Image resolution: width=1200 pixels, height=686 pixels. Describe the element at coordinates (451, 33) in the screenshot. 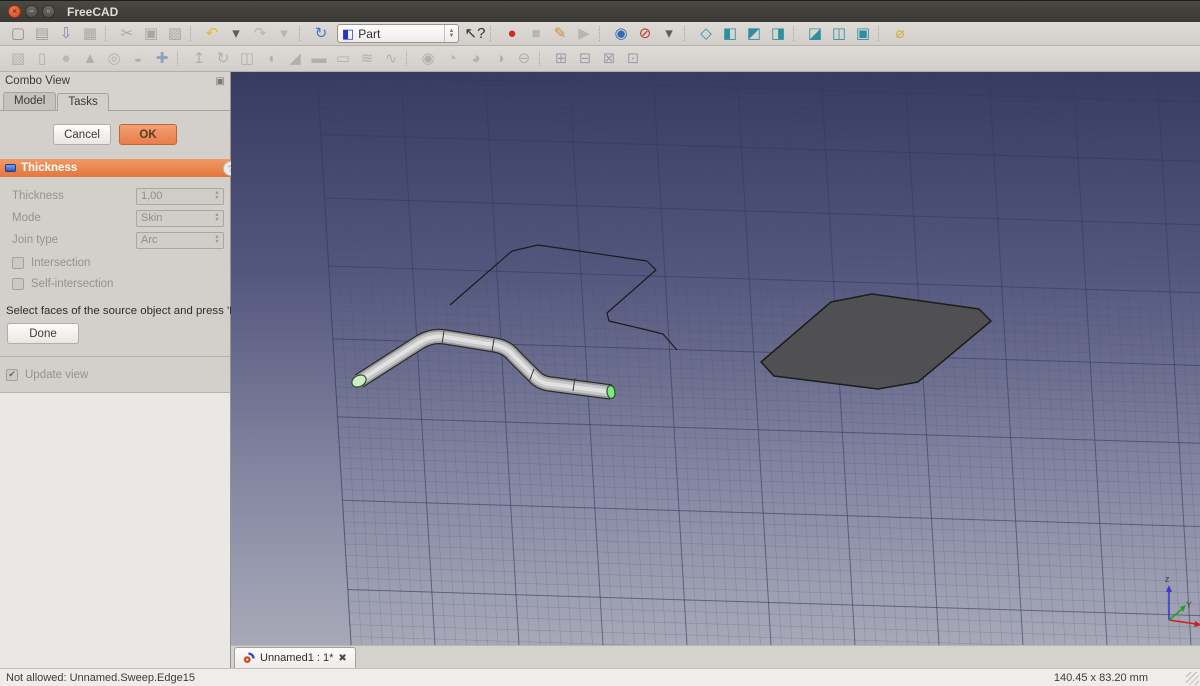

I see `workbench-selector-spinner: ▲ ▼` at that location.